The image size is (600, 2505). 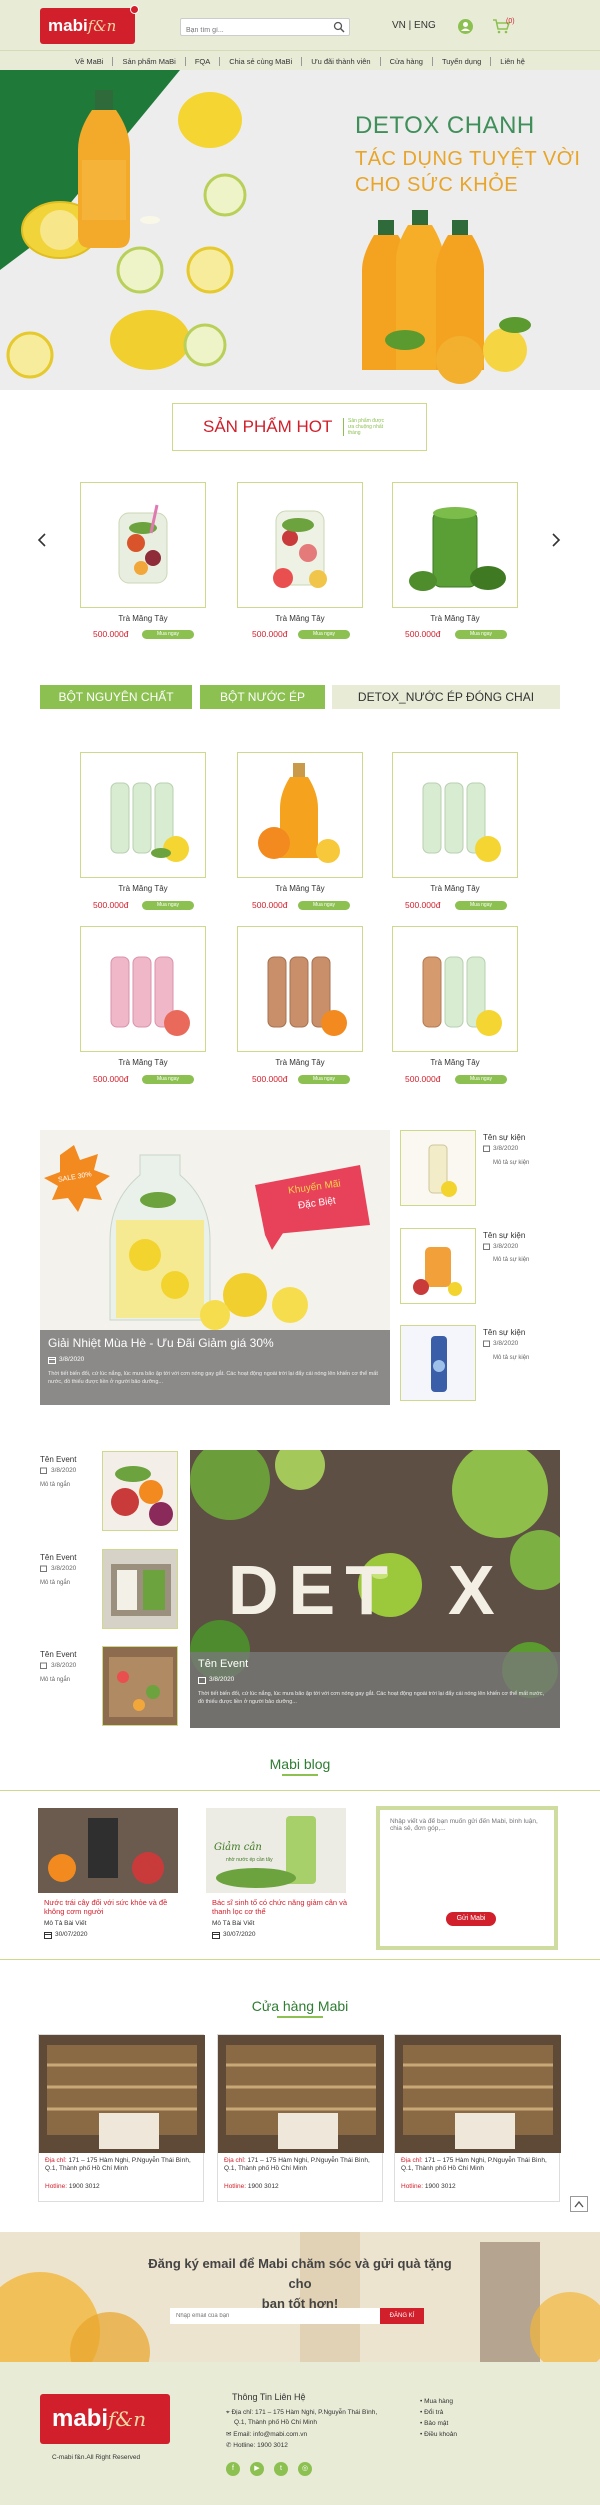 What do you see at coordinates (275, 2422) in the screenshot?
I see `footer-address-2: Q.1, Thành phố Hồ Chí Minh` at bounding box center [275, 2422].